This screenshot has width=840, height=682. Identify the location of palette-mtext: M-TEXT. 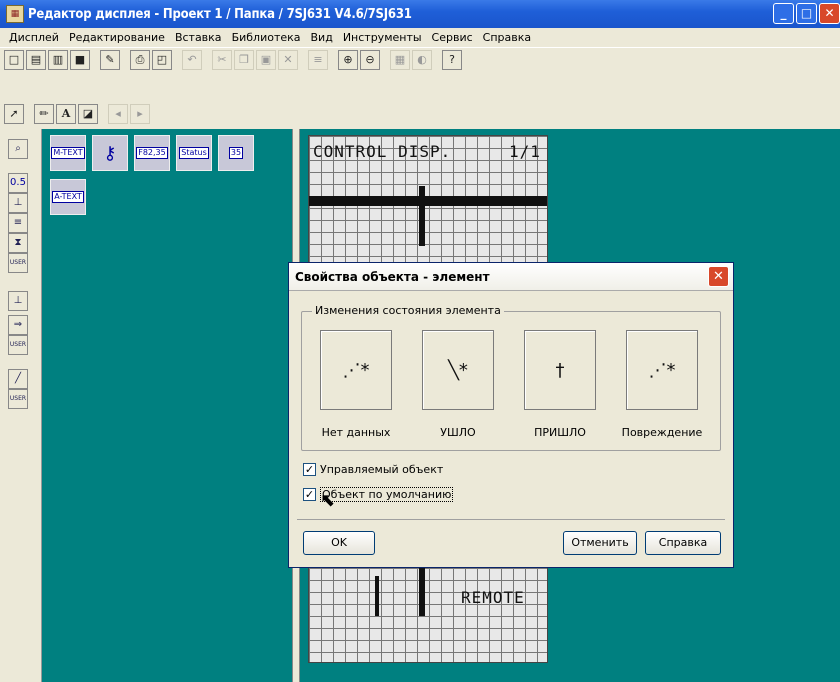
(68, 153).